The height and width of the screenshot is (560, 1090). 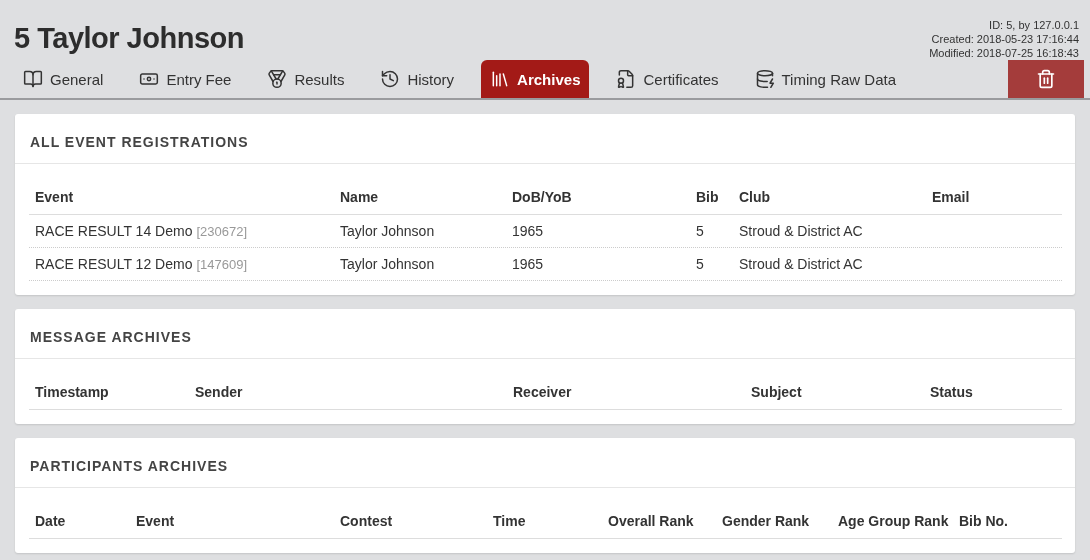 I want to click on page-title: 5 Taylor Johnson, so click(x=129, y=39).